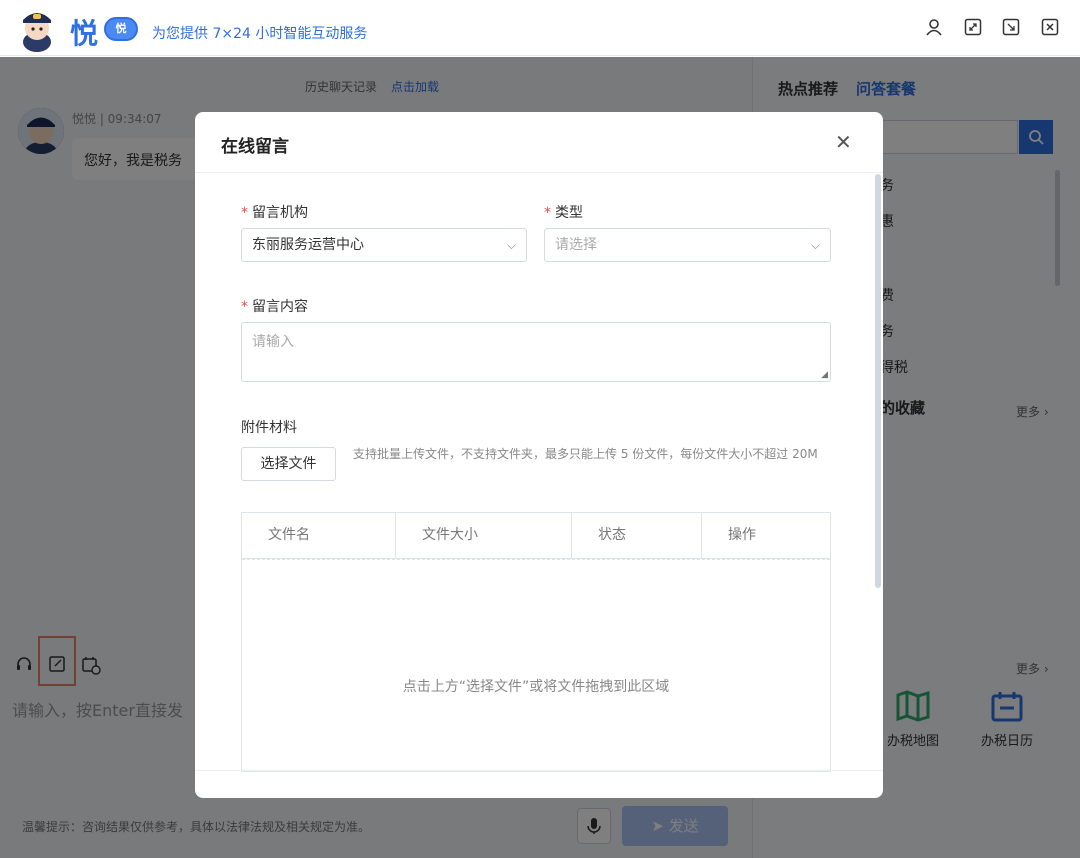 The height and width of the screenshot is (858, 1080). I want to click on content-textarea: 请输入 ◢, so click(536, 352).